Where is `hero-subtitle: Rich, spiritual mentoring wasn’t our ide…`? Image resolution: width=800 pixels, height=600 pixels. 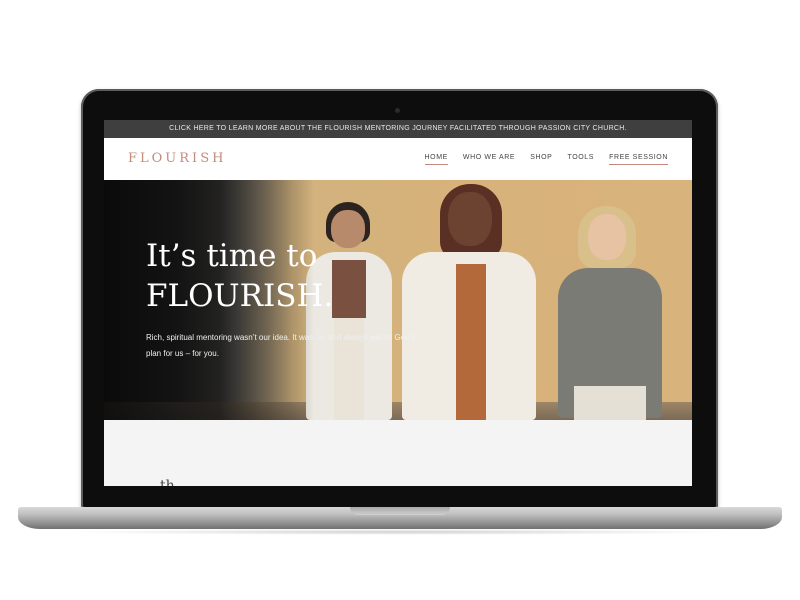
hero-subtitle: Rich, spiritual mentoring wasn’t our ide… is located at coordinates (281, 345).